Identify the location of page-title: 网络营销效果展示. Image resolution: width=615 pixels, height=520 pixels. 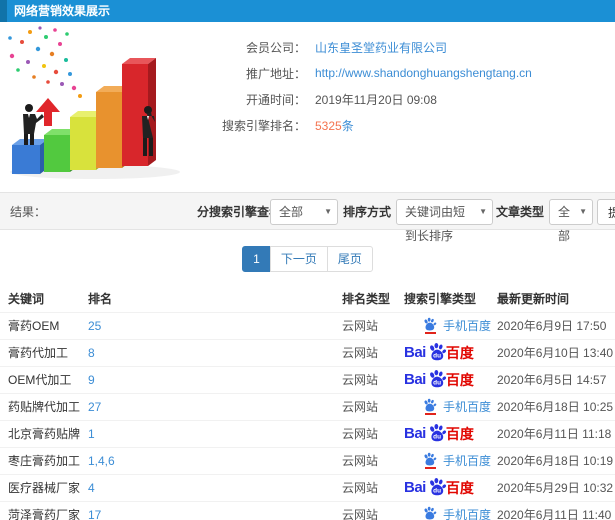
(62, 11).